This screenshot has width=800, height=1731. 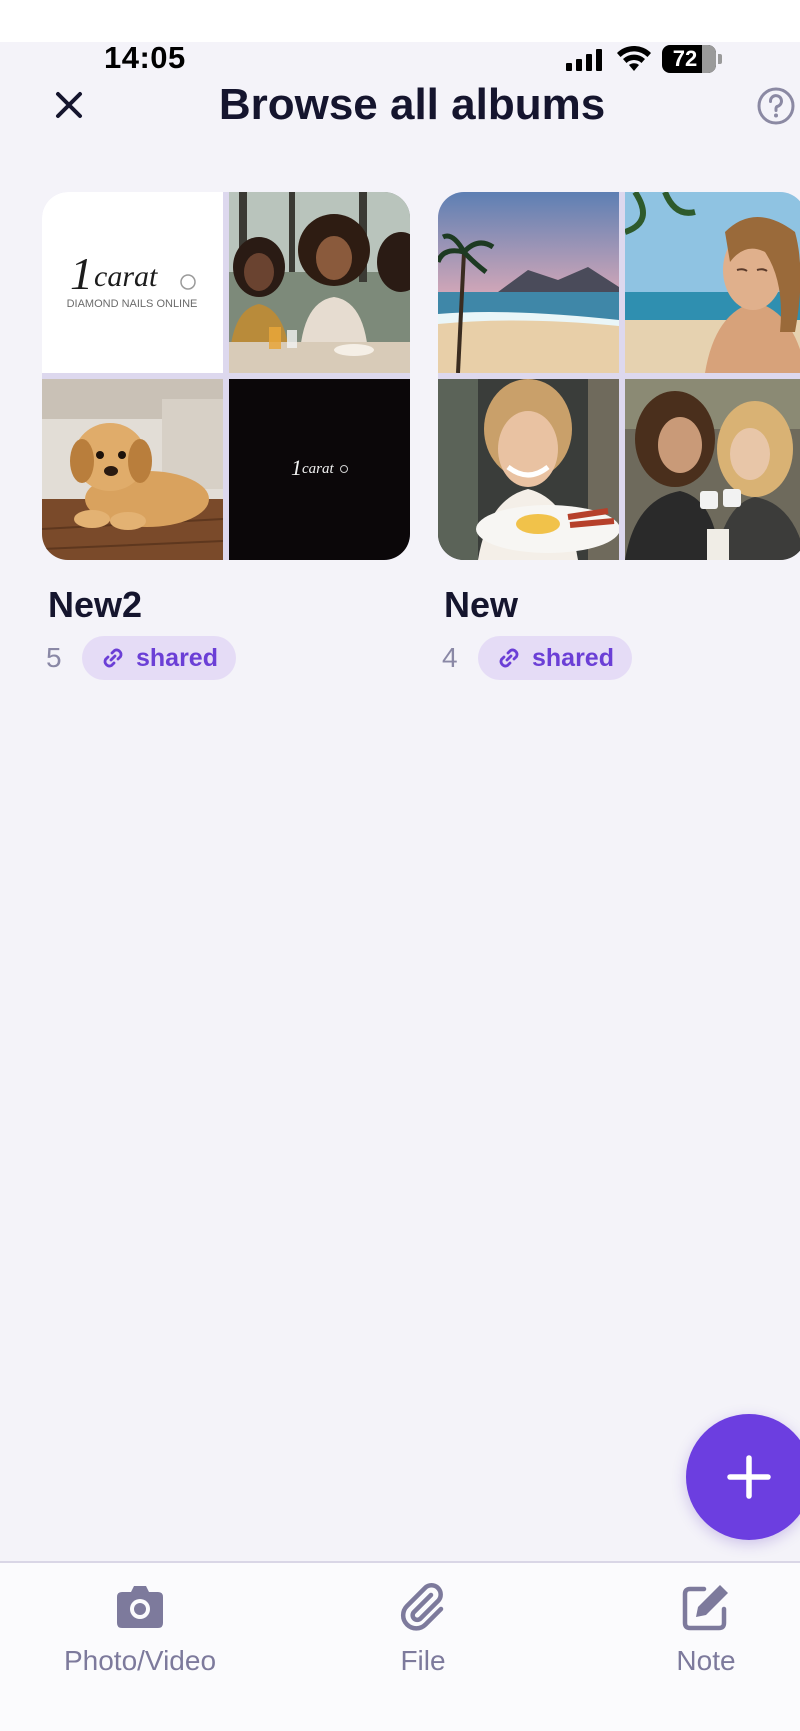 I want to click on add-album-button, so click(x=743, y=1477).